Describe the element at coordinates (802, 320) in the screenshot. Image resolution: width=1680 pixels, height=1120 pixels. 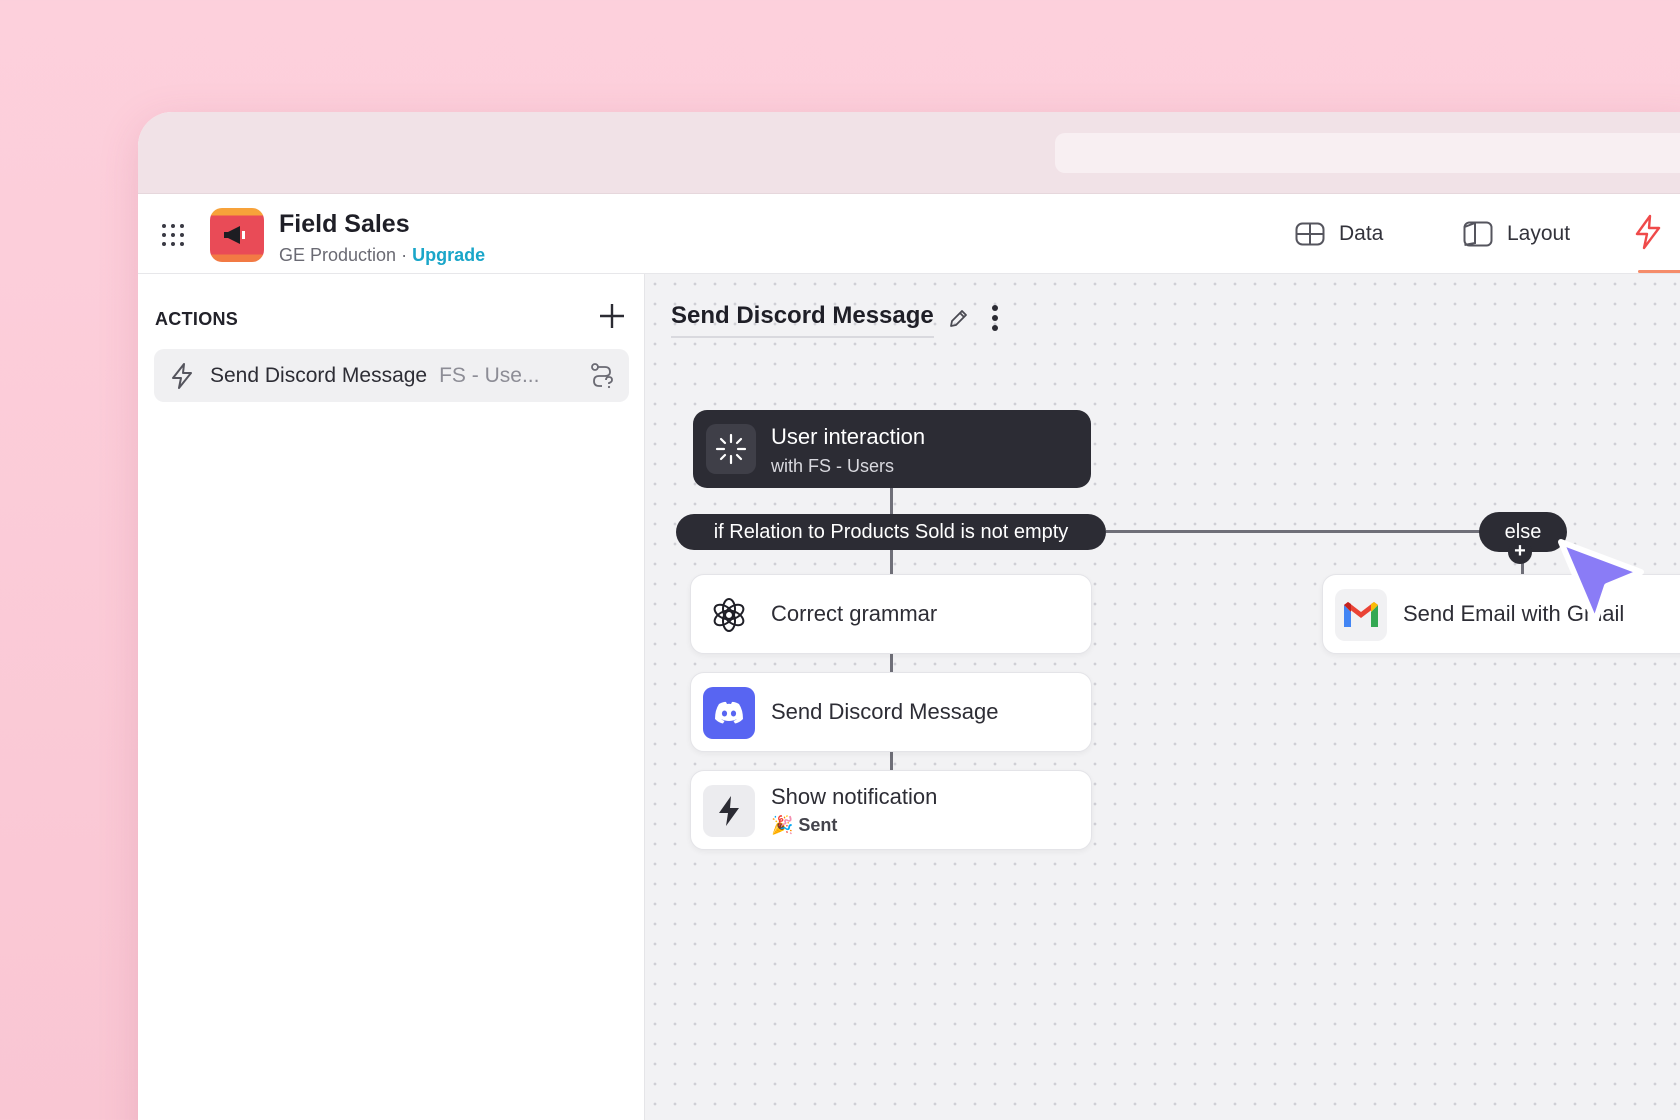
I see `workflow-title: Send Discord Message` at that location.